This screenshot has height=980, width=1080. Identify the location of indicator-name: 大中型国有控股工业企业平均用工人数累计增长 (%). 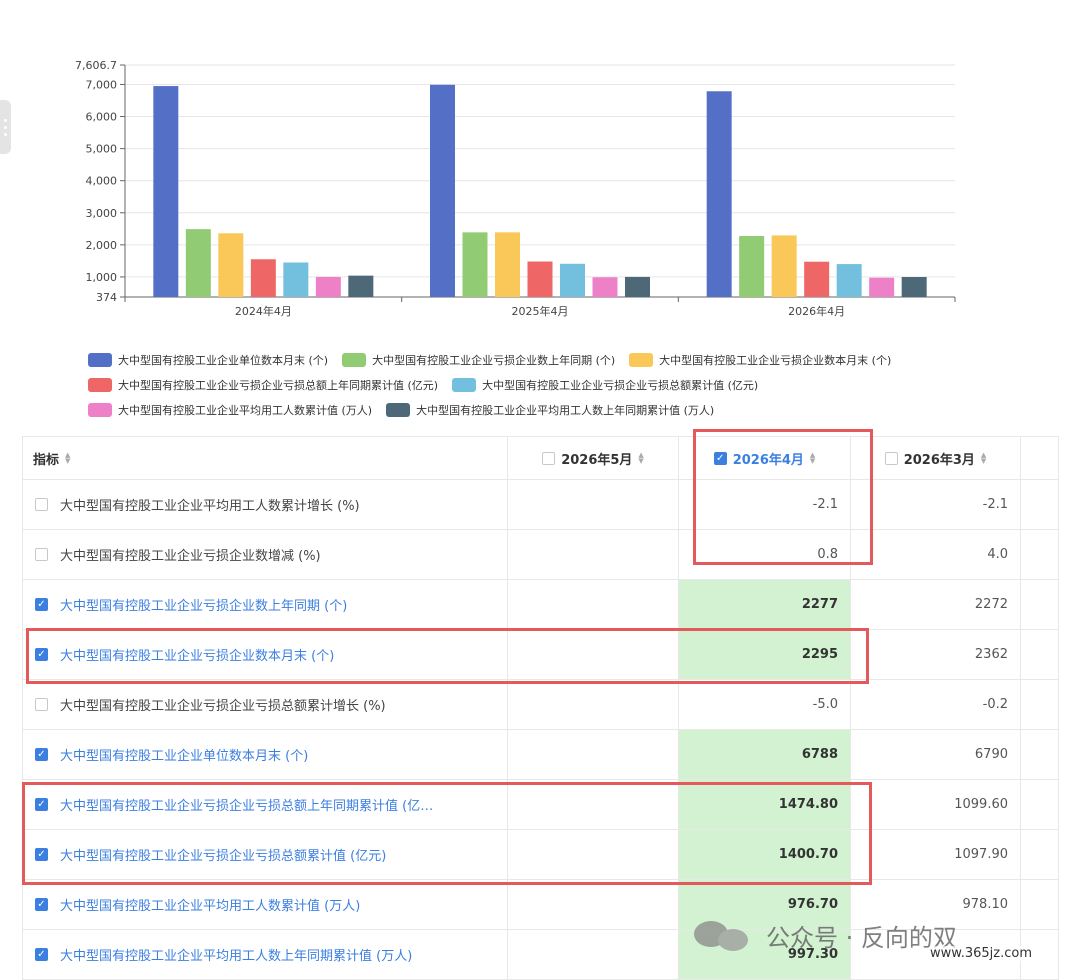
(210, 506).